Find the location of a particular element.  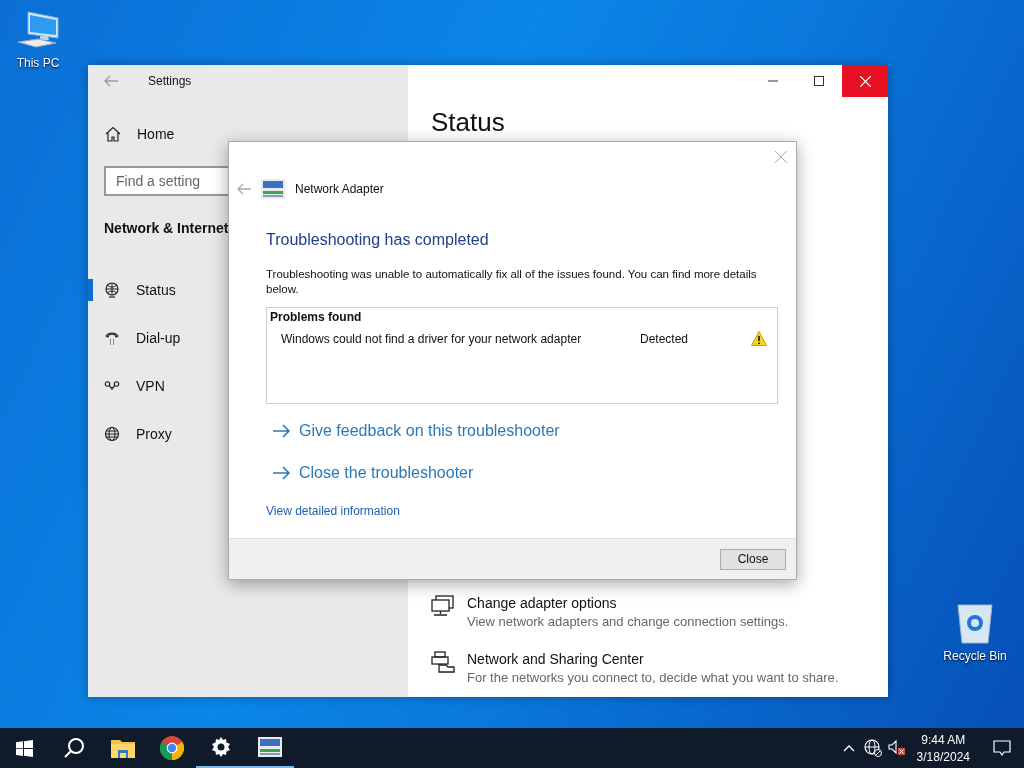

problems-header: Problems found is located at coordinates (316, 317).